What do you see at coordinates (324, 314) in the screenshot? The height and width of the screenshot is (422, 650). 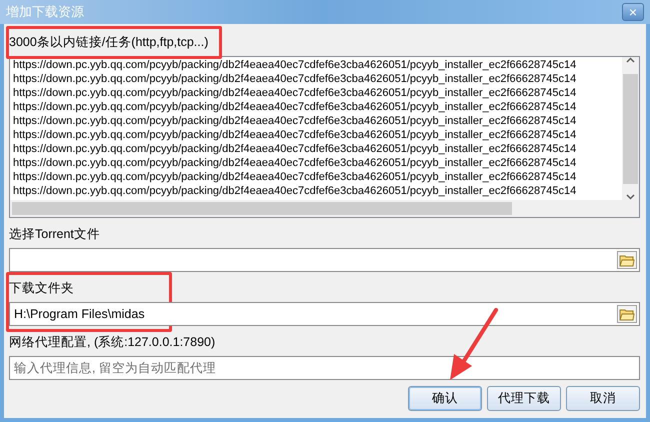 I see `folder-field: H:\Program Files\midas` at bounding box center [324, 314].